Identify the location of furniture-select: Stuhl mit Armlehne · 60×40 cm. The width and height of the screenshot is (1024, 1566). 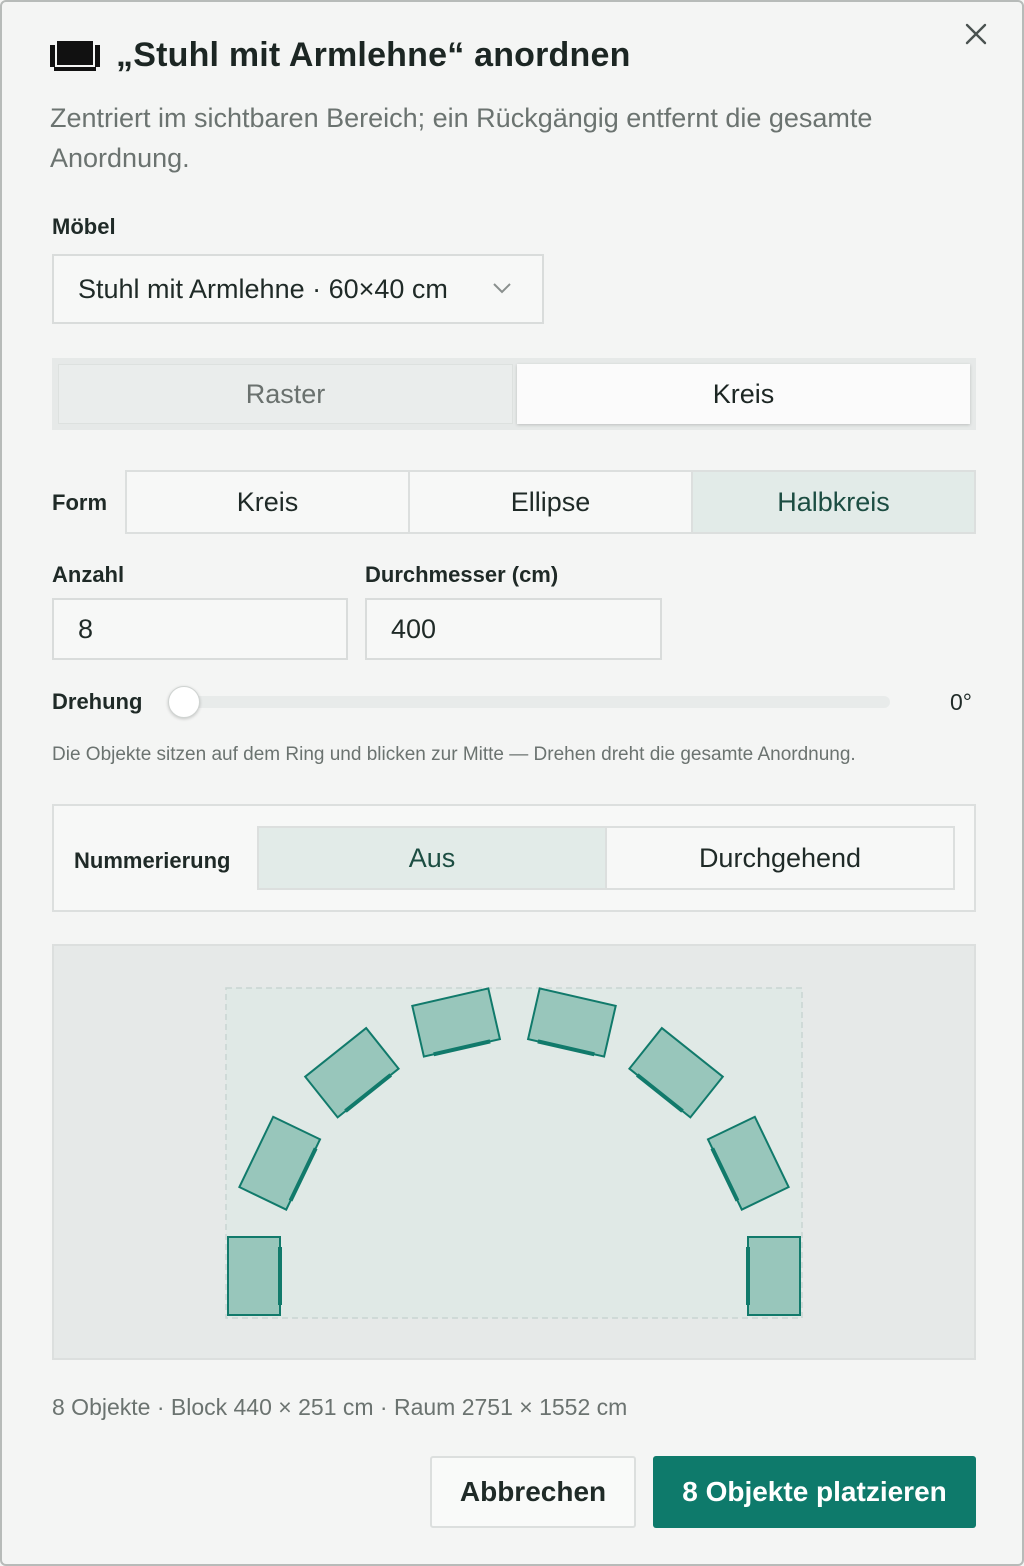
(298, 289).